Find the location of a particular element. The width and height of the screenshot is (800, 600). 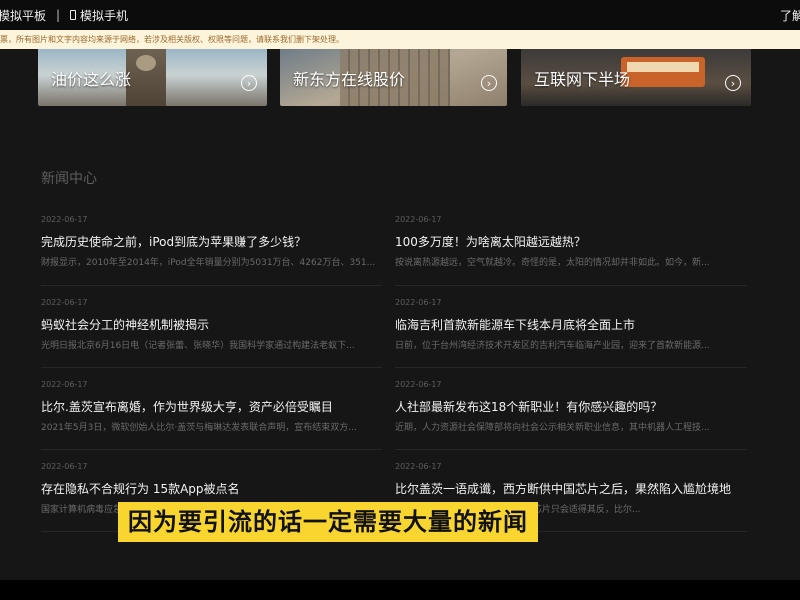

video-subtitle: 因为要引流的话一定需要大量的新闻 is located at coordinates (328, 522).